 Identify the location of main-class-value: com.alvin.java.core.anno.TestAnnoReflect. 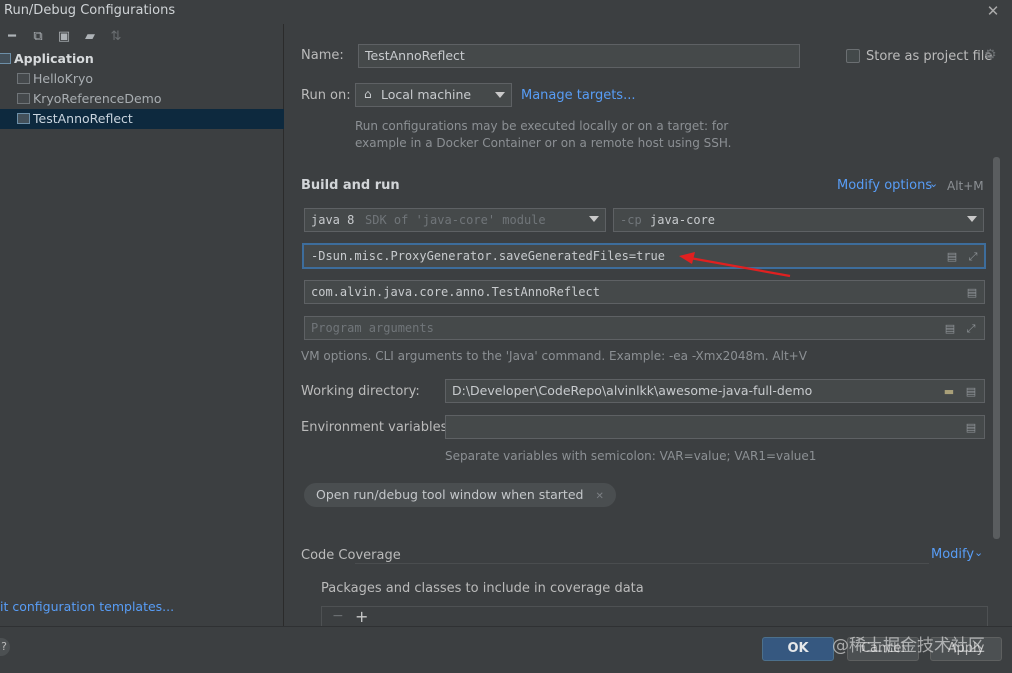
(455, 292).